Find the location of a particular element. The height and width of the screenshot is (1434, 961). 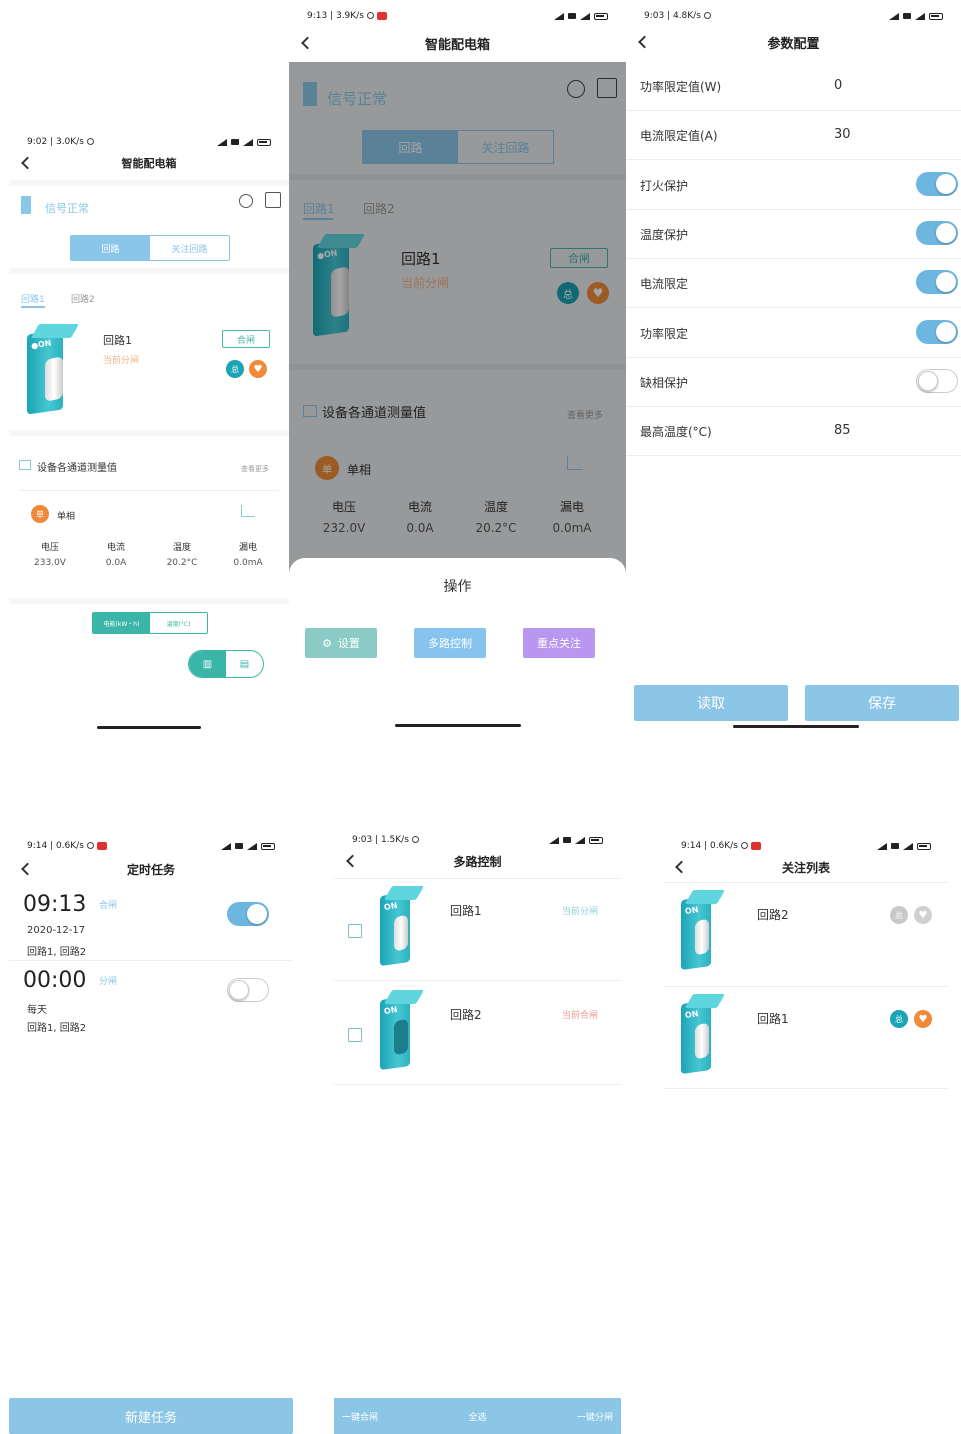

parameter-value-input: 85 is located at coordinates (842, 430).